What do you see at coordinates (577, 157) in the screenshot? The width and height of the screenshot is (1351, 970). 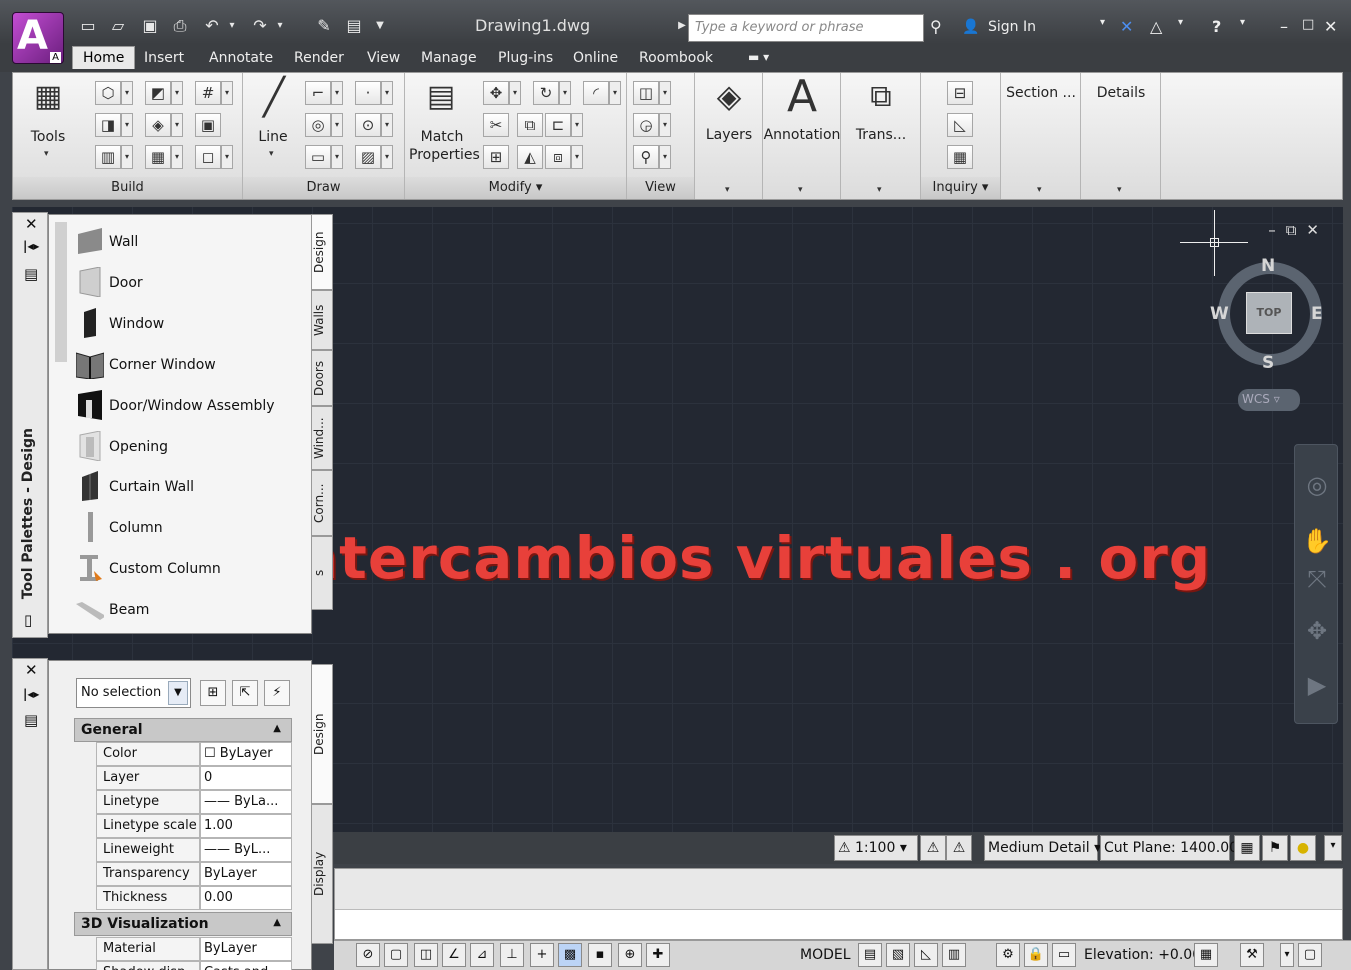 I see `offset-dropdown-icon: ▾` at bounding box center [577, 157].